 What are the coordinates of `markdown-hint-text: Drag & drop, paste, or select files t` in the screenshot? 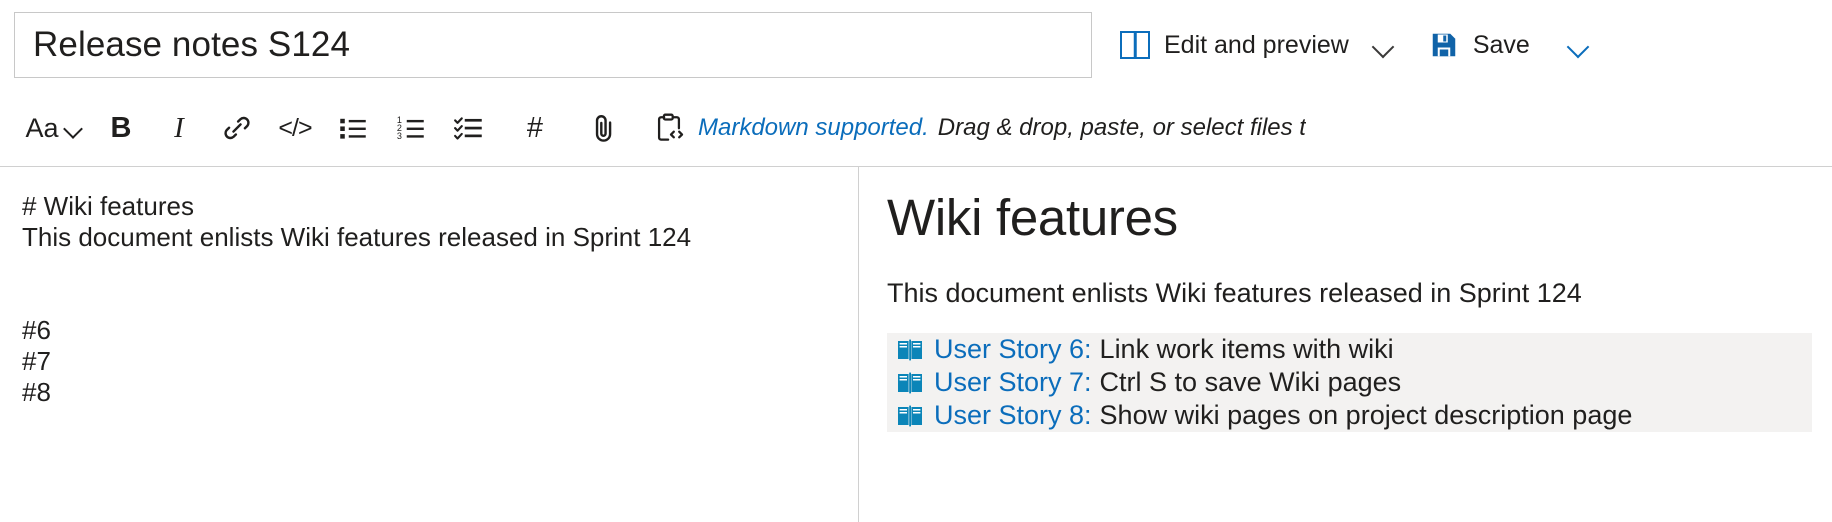 It's located at (1121, 127).